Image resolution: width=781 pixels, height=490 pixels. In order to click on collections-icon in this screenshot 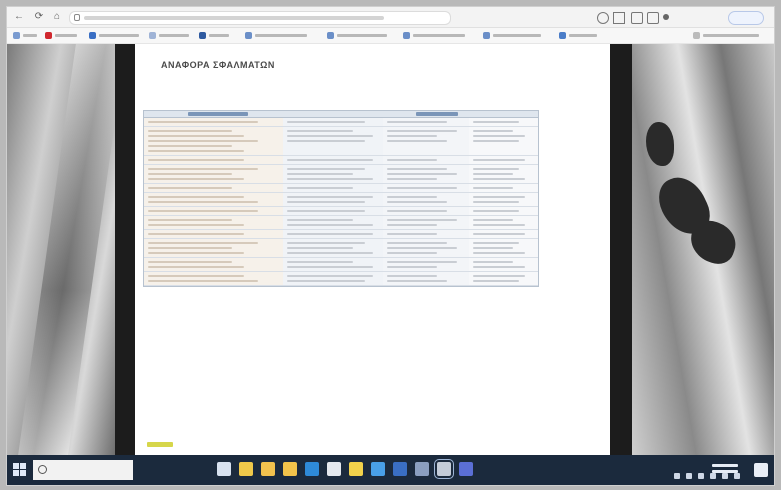, I will do `click(637, 18)`.